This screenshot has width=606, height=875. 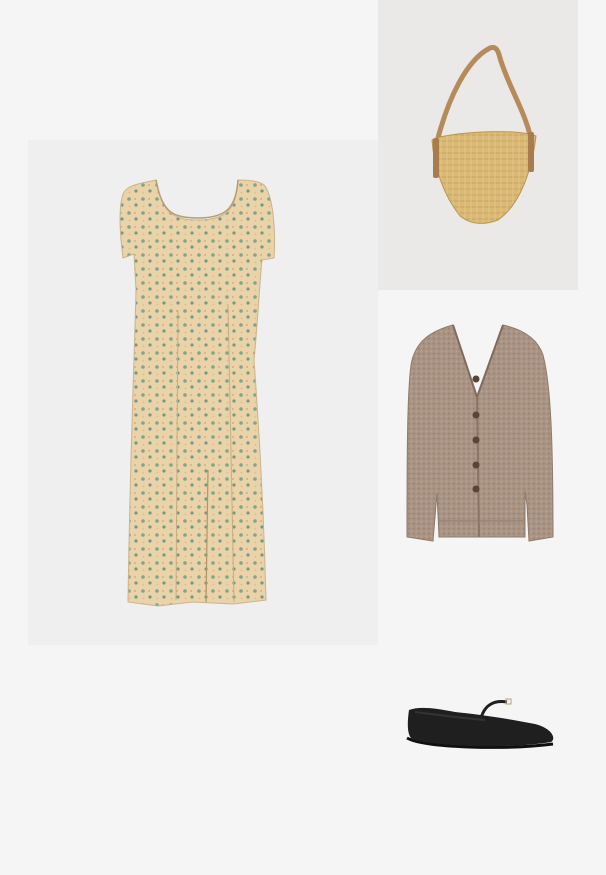 I want to click on knit-cardigan-icon, so click(x=480, y=433).